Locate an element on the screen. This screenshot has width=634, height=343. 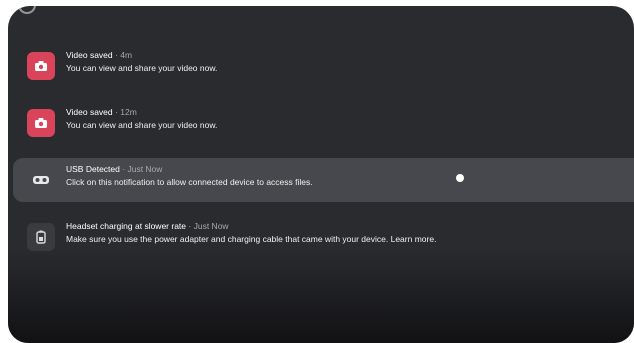
notification-time: 12m is located at coordinates (128, 112).